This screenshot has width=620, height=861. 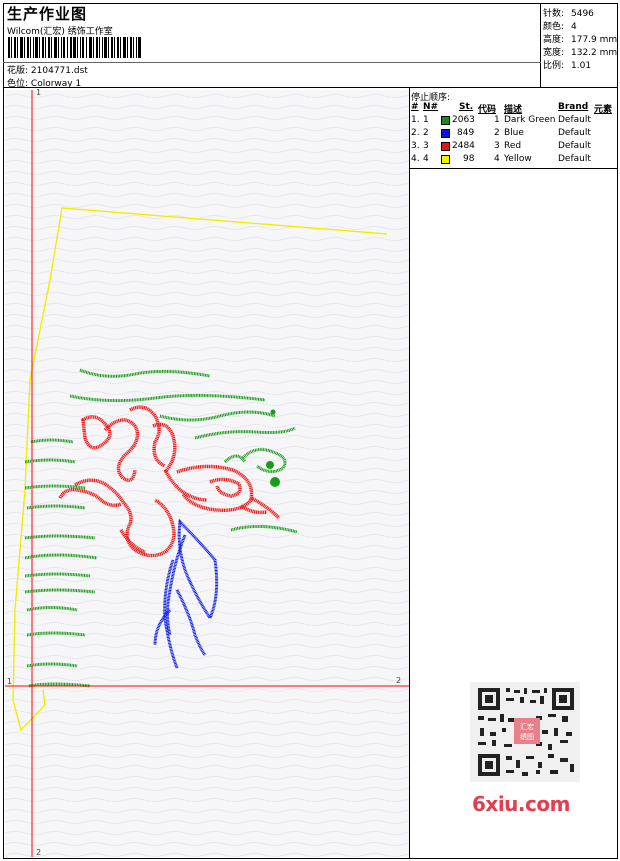 What do you see at coordinates (74, 47) in the screenshot?
I see `barcode` at bounding box center [74, 47].